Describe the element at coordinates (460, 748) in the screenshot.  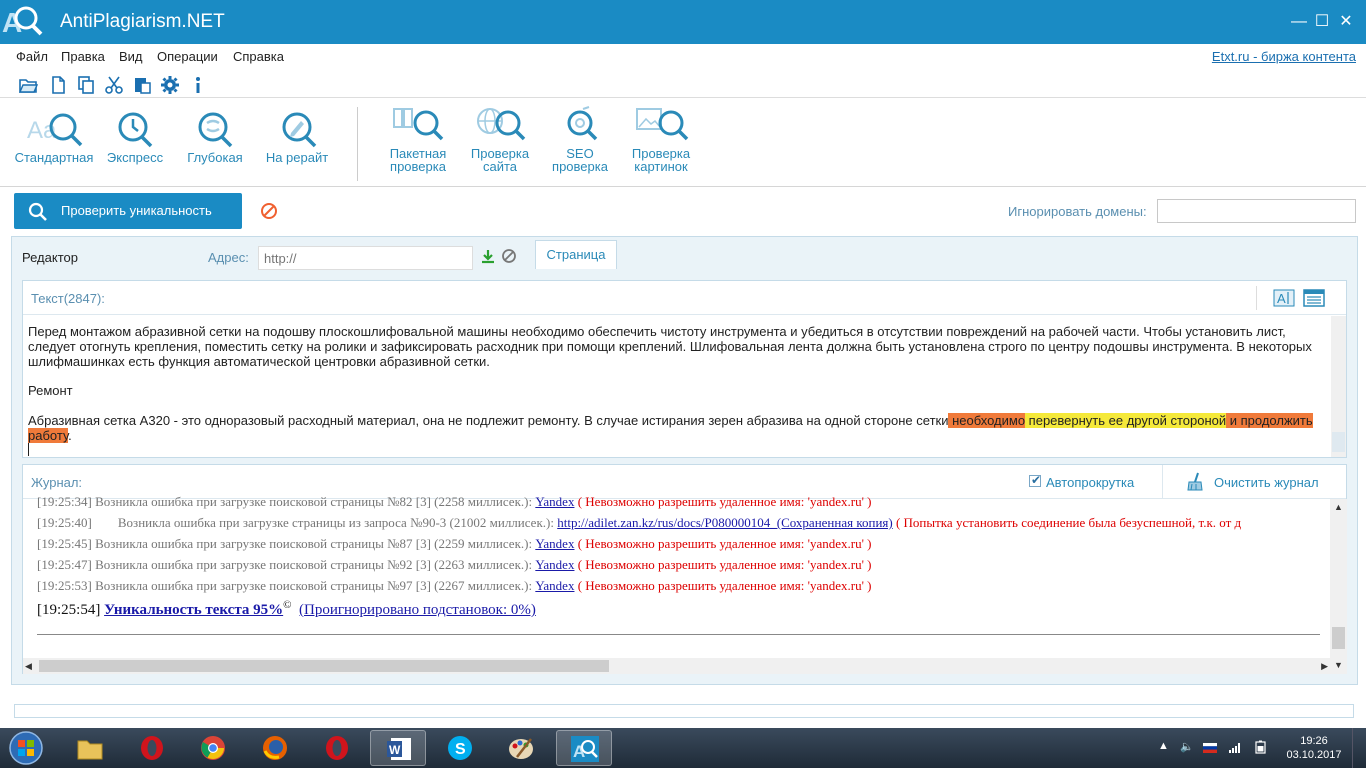
I see `taskbar-skype: S` at that location.